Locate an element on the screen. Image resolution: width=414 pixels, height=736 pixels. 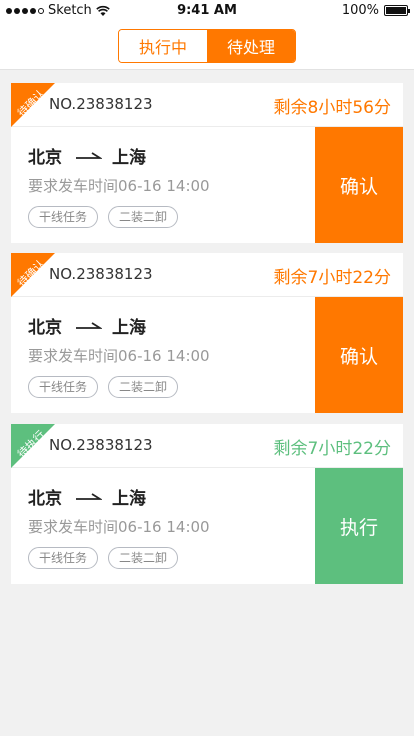
battery-icon is located at coordinates (397, 10).